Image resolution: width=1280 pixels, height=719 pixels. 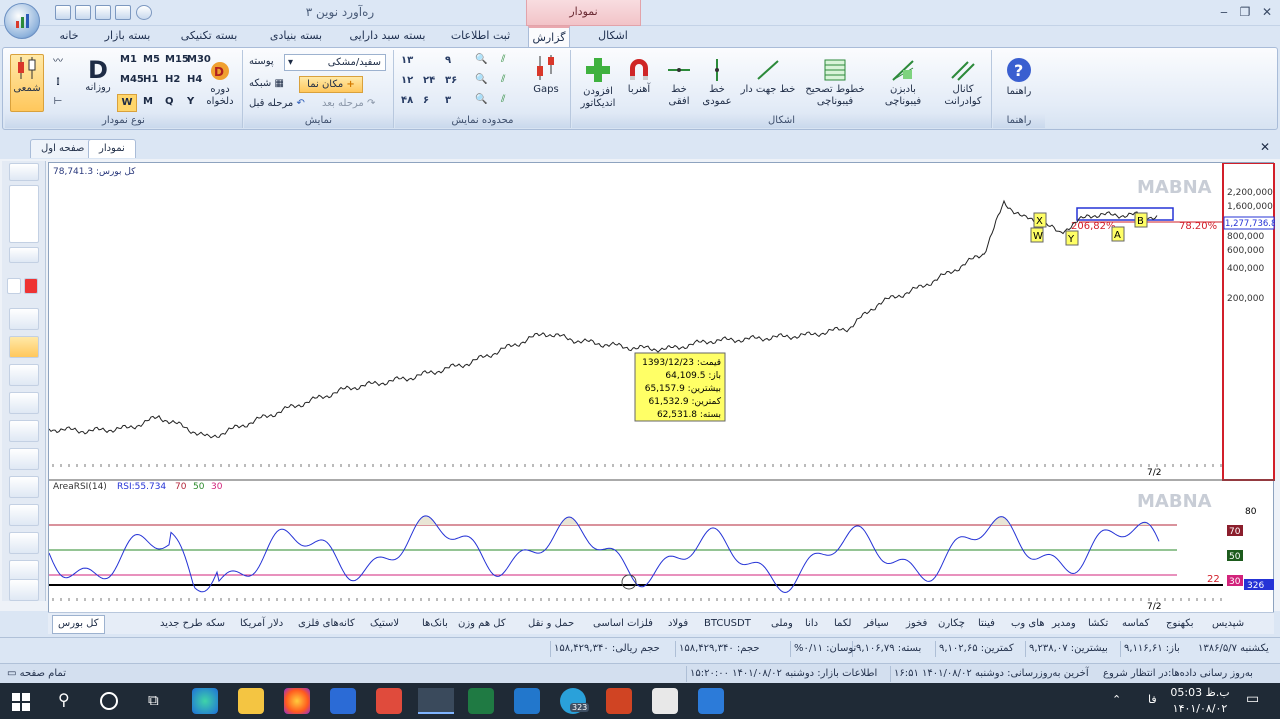 What do you see at coordinates (24, 487) in the screenshot?
I see `tool-7-icon` at bounding box center [24, 487].